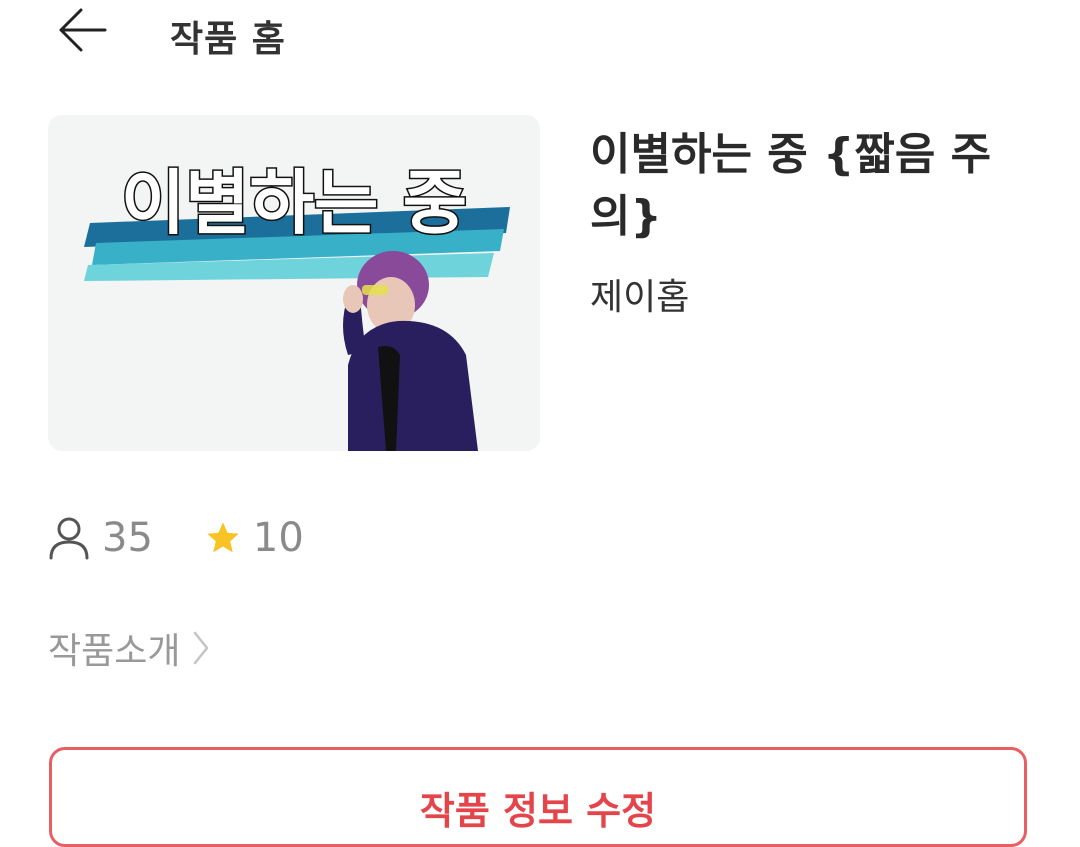  I want to click on chevron-right-icon, so click(201, 648).